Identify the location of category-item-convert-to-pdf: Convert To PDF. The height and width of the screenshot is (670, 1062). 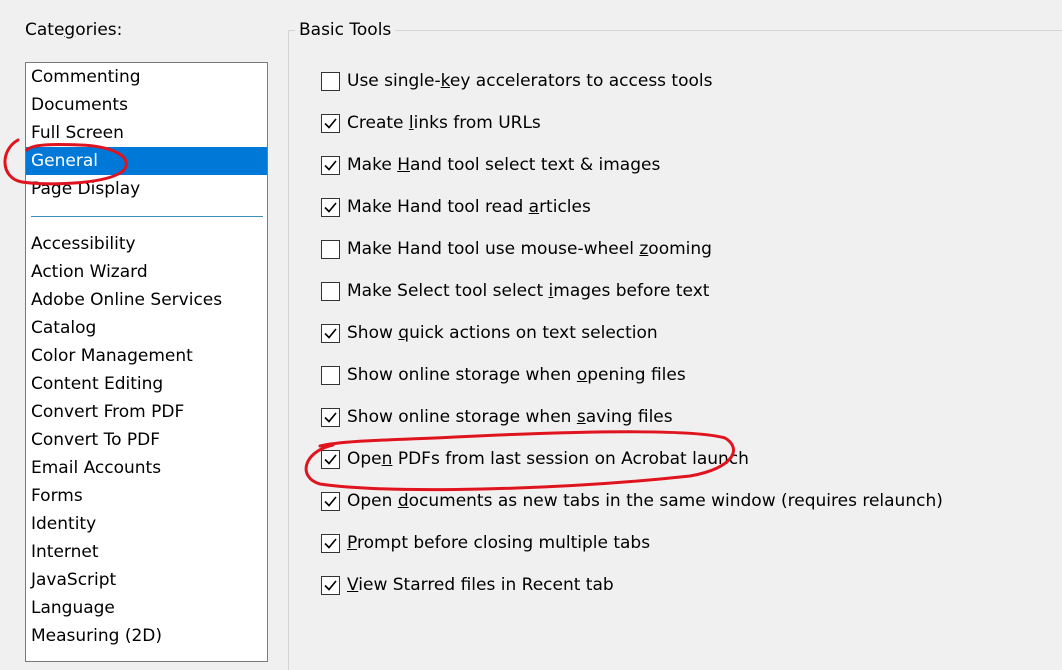
(146, 440).